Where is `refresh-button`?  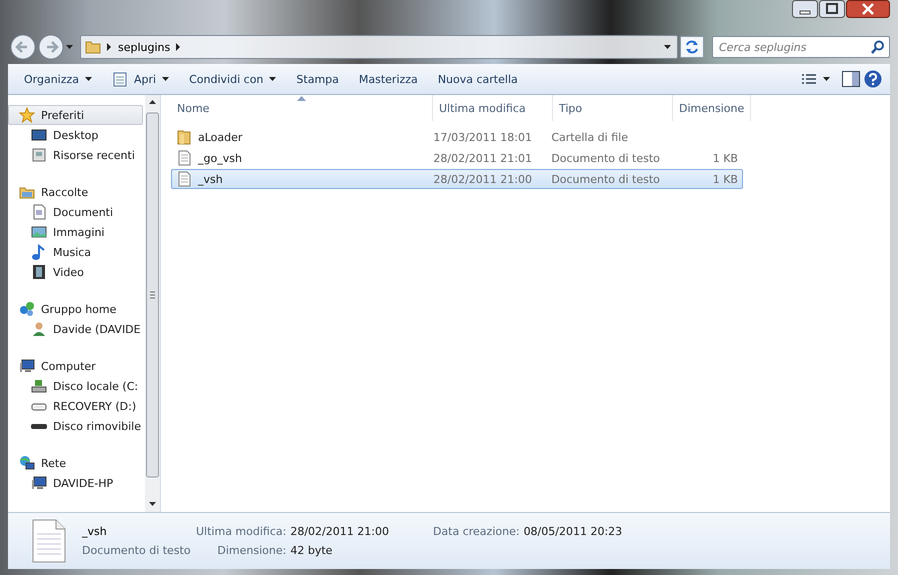 refresh-button is located at coordinates (692, 47).